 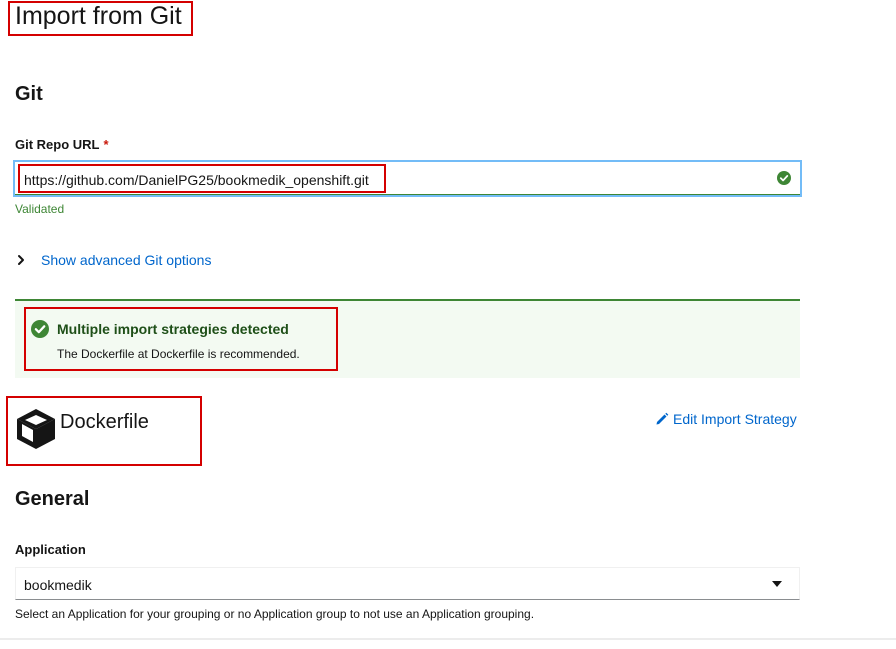 I want to click on git-section-heading: Git, so click(x=29, y=94).